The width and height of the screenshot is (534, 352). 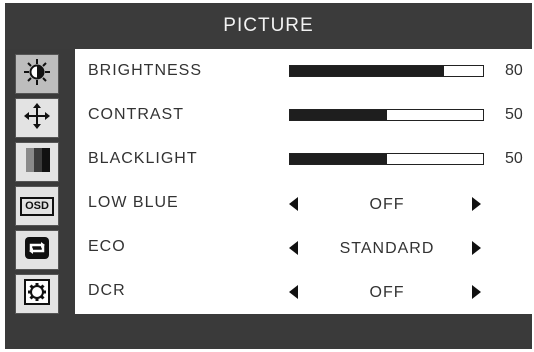 I want to click on sidebar-item-brightness, so click(x=37, y=74).